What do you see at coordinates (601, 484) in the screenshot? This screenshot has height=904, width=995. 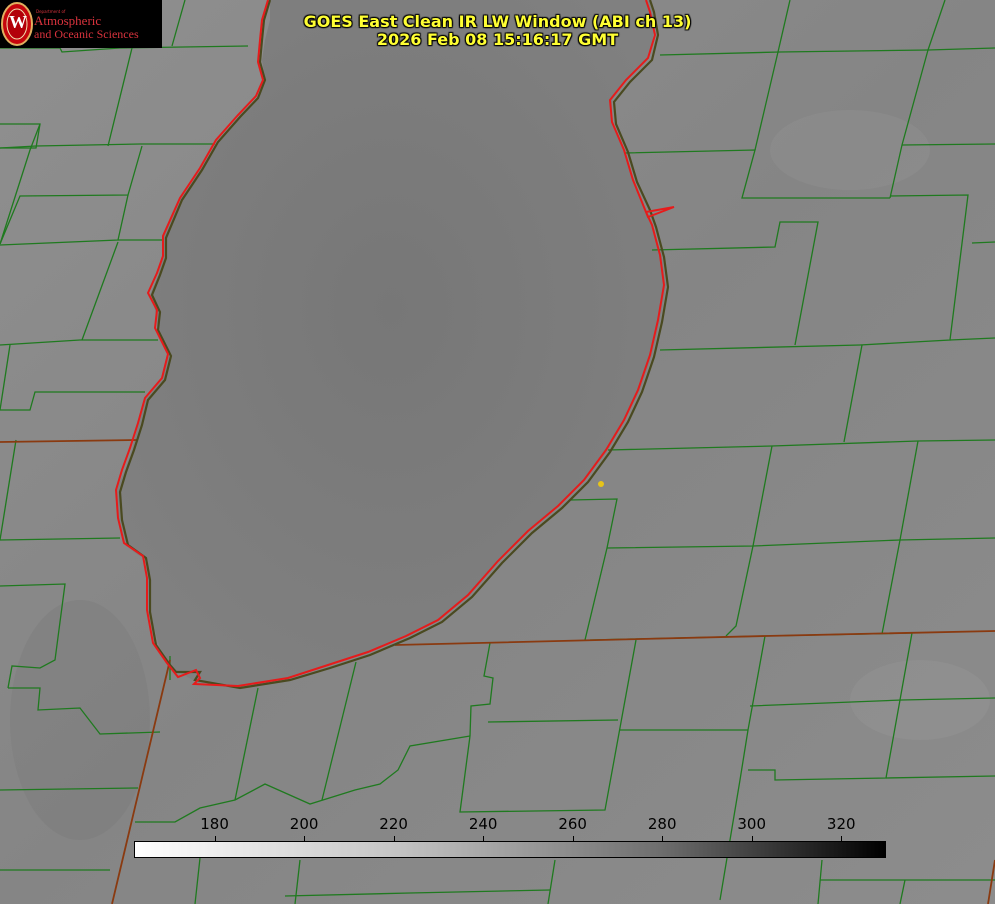 I see `location-marker` at bounding box center [601, 484].